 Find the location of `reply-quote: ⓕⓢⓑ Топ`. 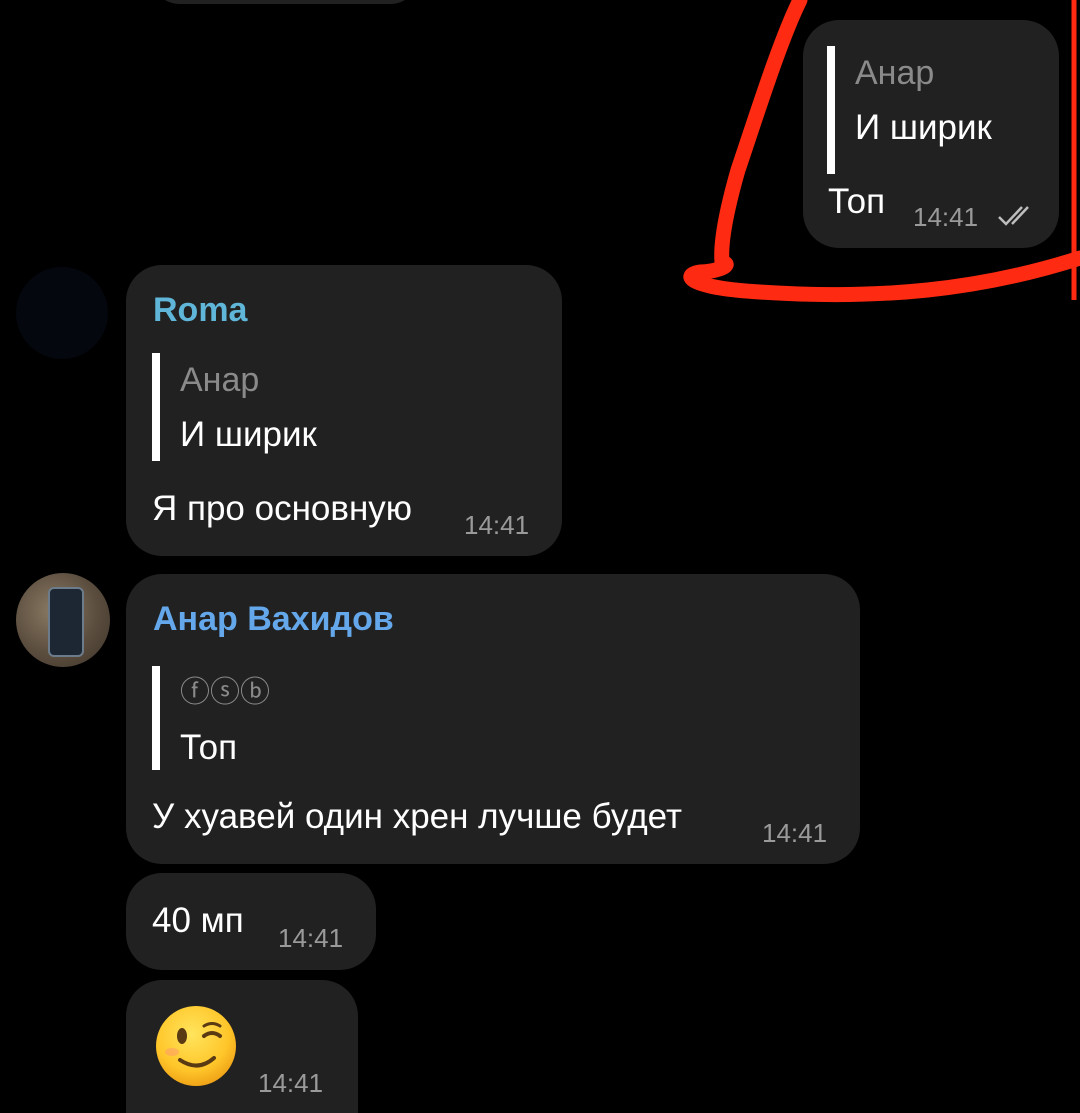

reply-quote: ⓕⓢⓑ Топ is located at coordinates (302, 718).